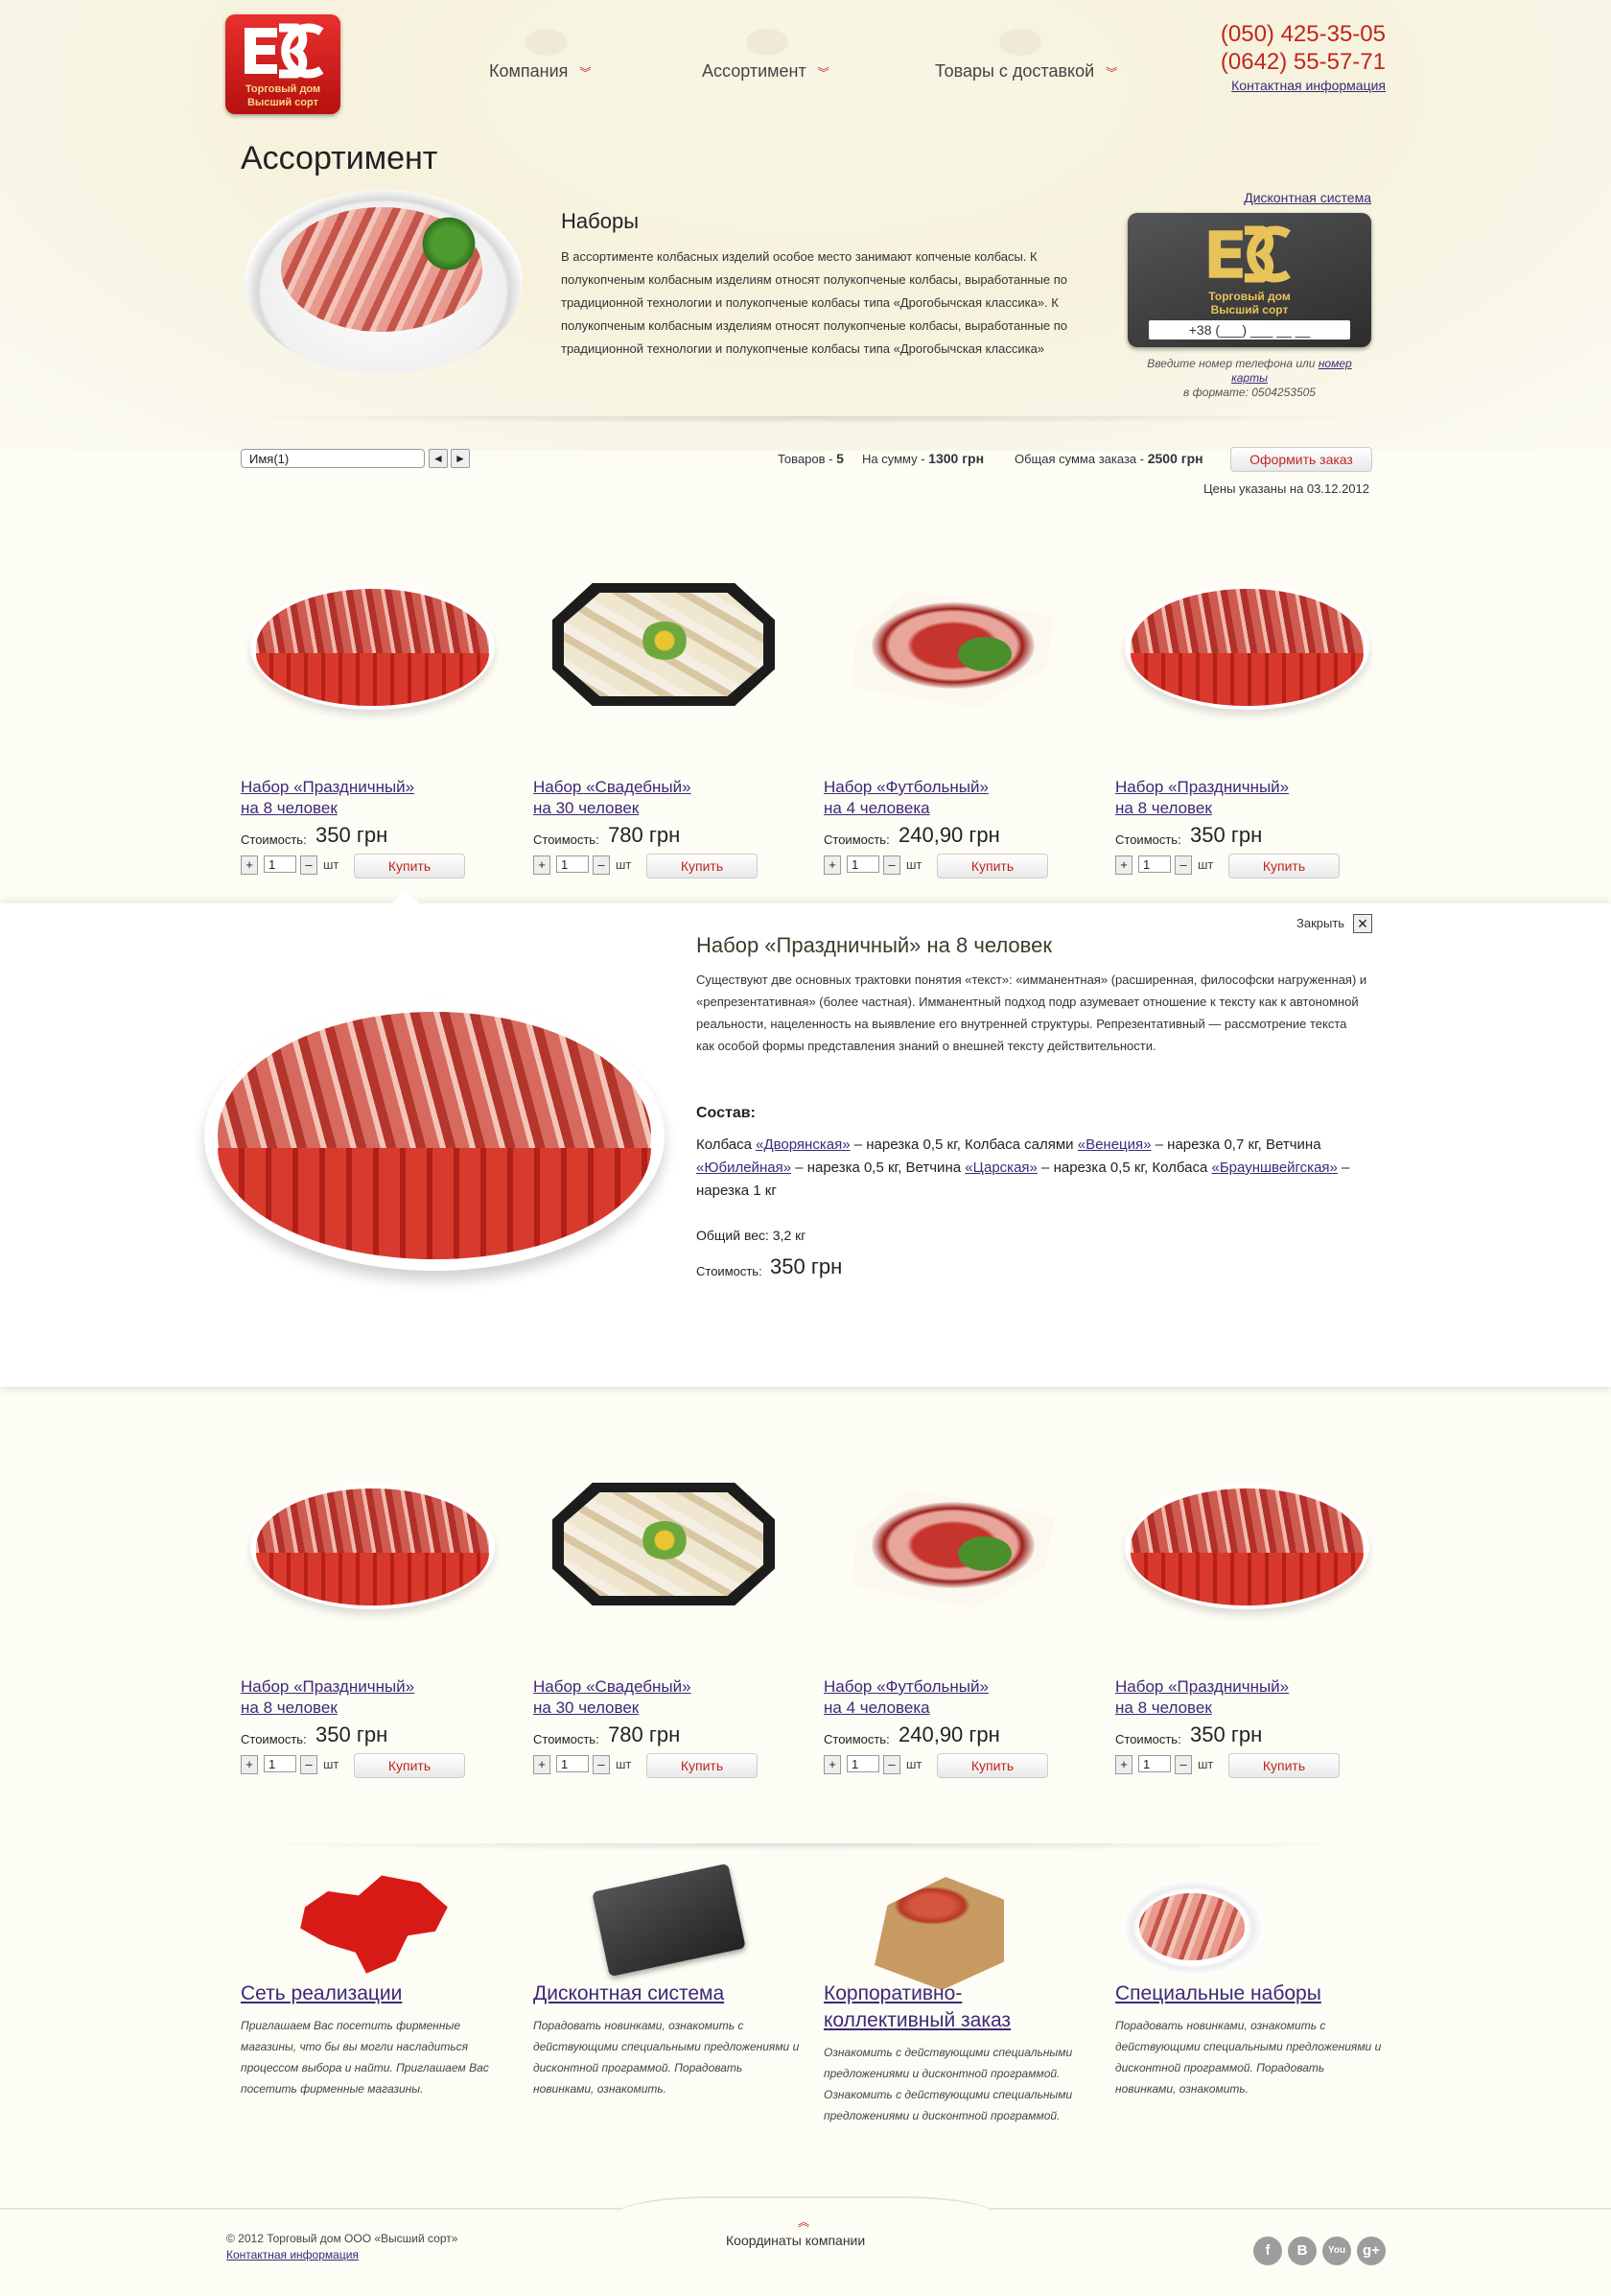 The height and width of the screenshot is (2296, 1611). I want to click on cost-value: 780 грн, so click(644, 1734).